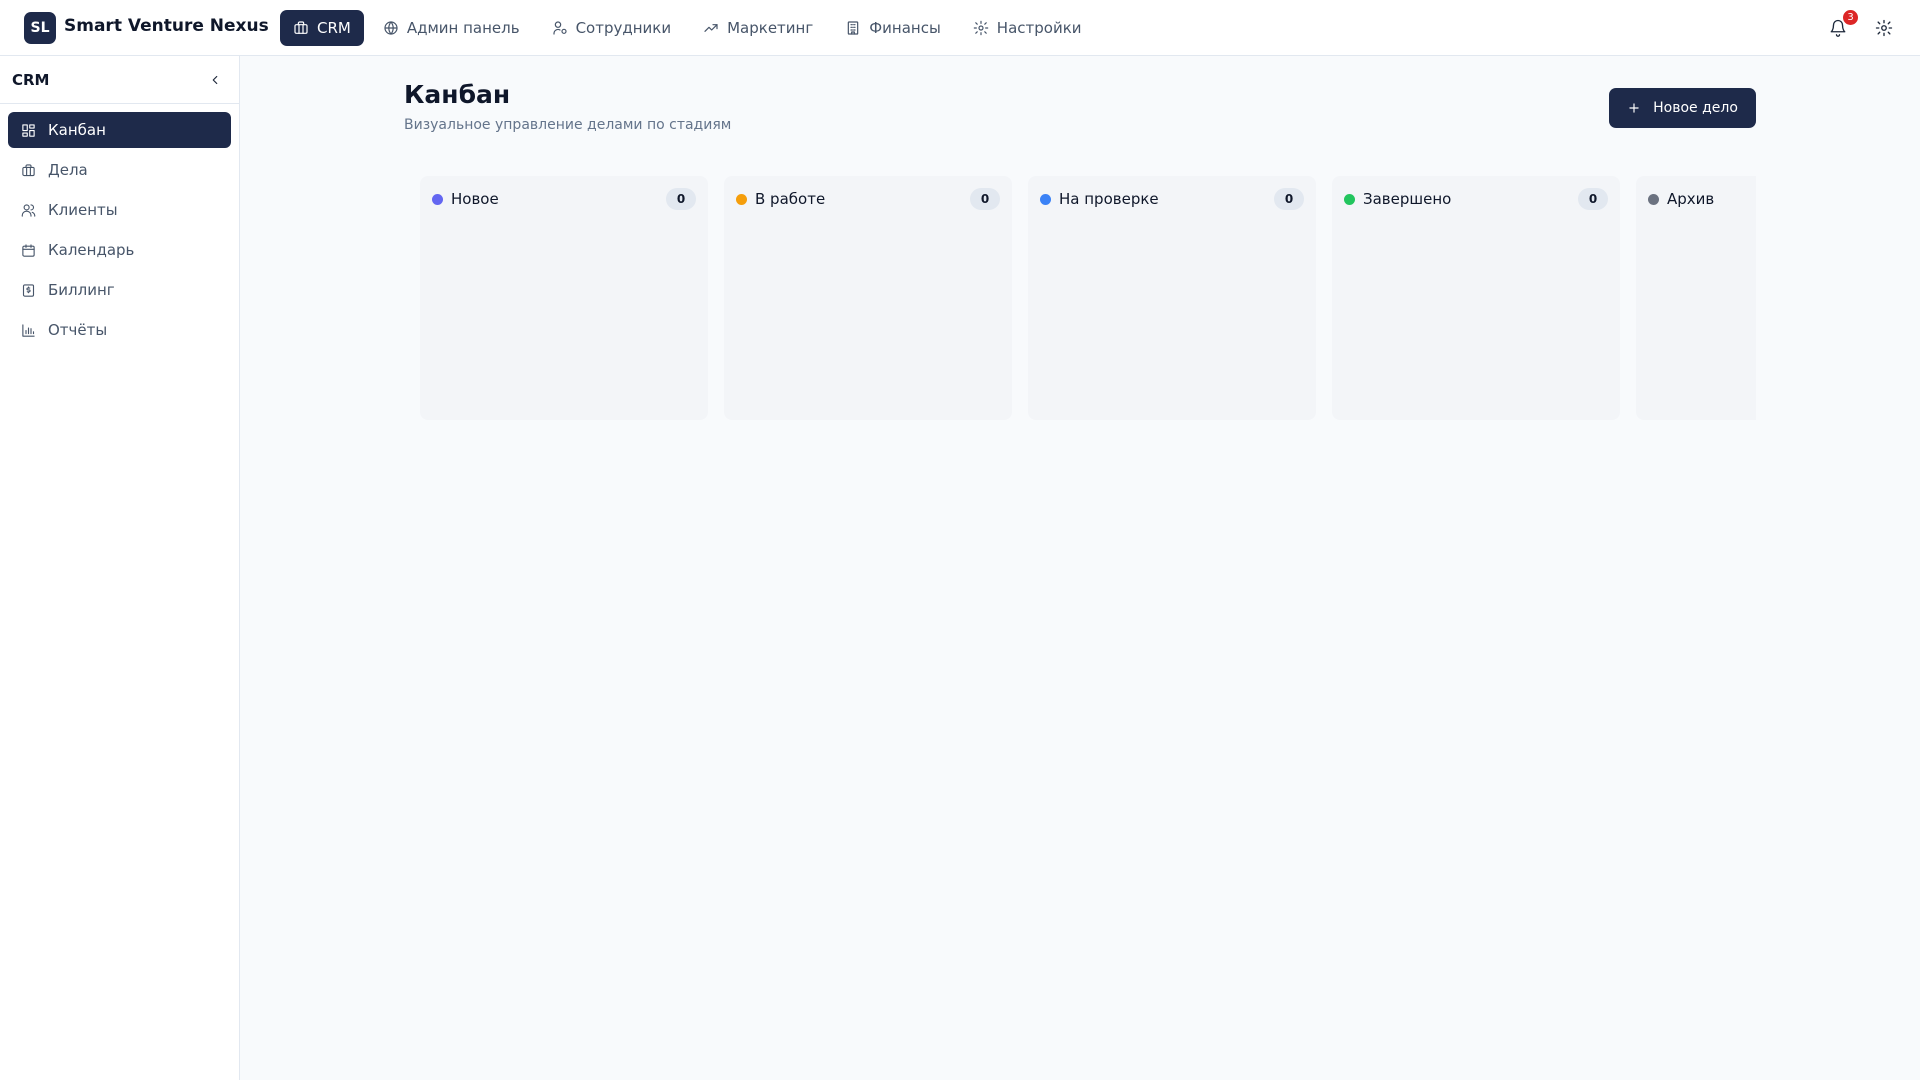  Describe the element at coordinates (68, 170) in the screenshot. I see `sidebar-item-label: Дела` at that location.